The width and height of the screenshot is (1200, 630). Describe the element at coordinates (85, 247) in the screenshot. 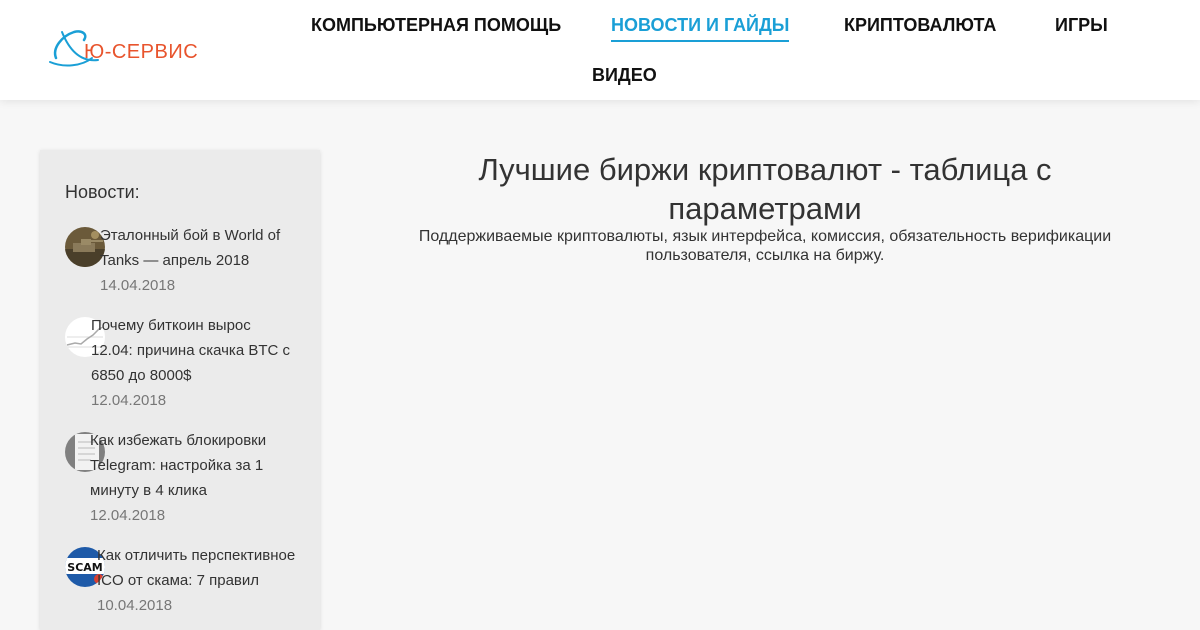

I see `tank-thumbnail-icon` at that location.